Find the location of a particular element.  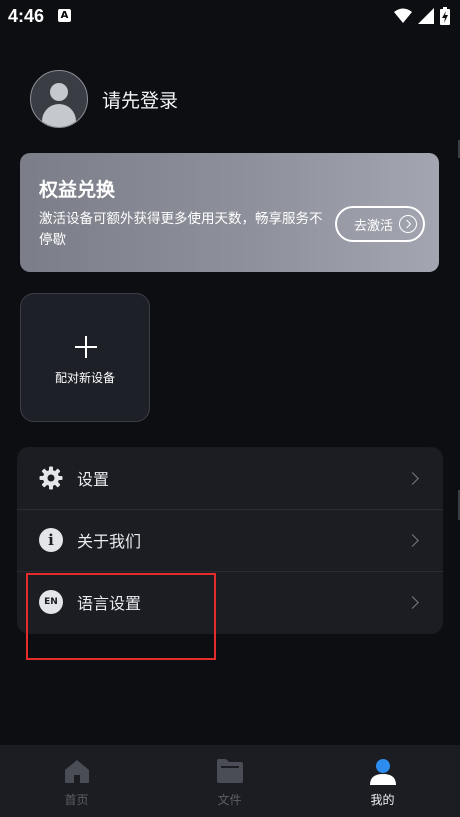

nav-label-home: 首页 is located at coordinates (76, 800).